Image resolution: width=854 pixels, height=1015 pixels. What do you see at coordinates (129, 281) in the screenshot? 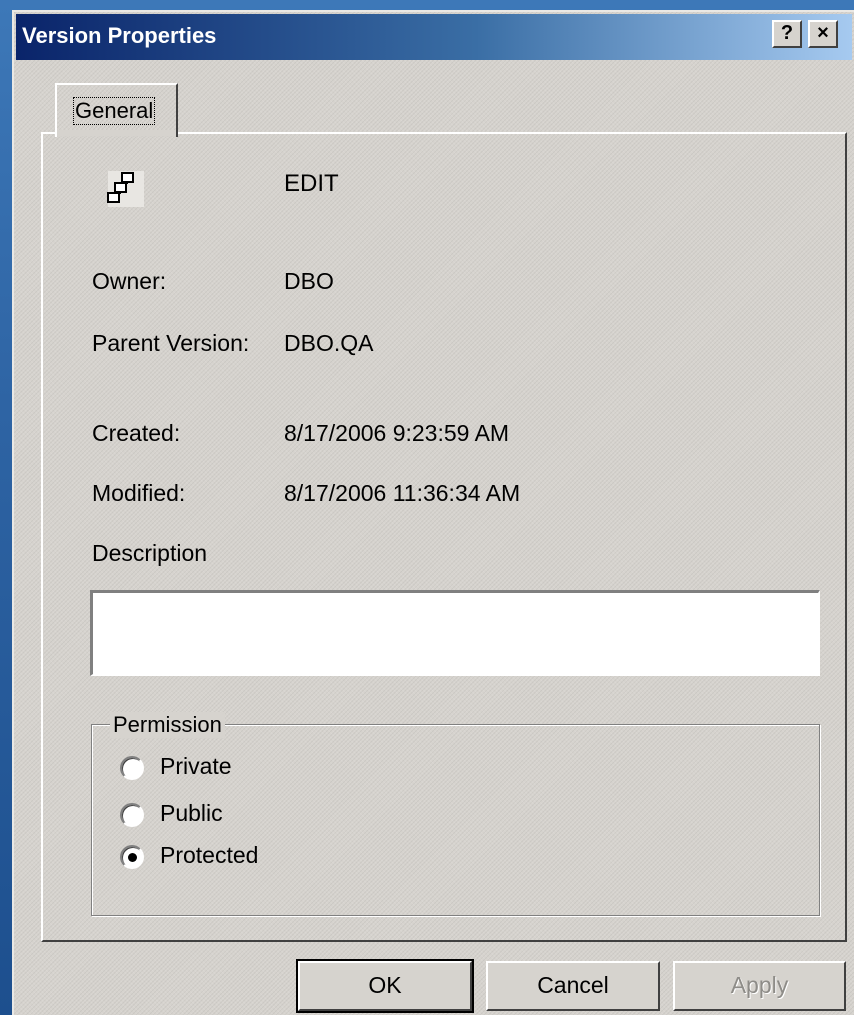
I see `owner-label: Owner:` at bounding box center [129, 281].